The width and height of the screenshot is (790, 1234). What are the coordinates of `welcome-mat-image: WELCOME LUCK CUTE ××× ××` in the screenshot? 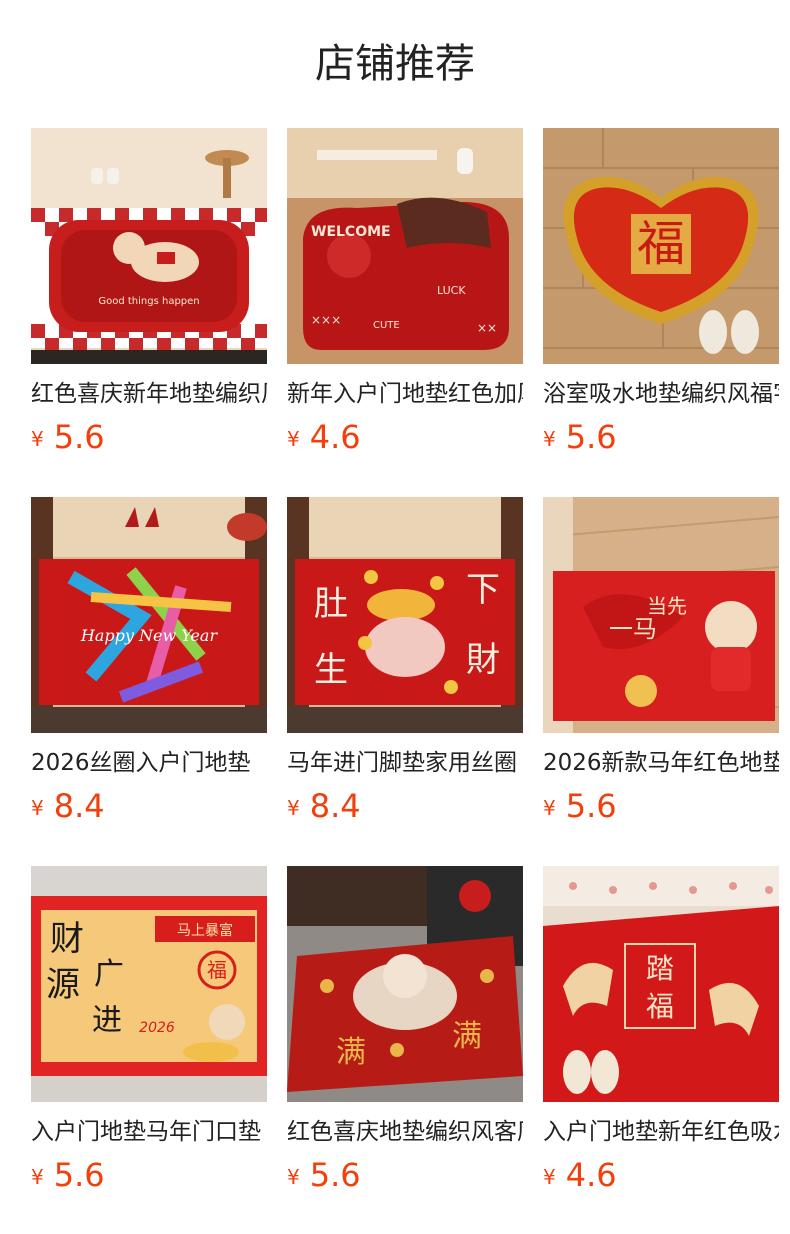 It's located at (405, 246).